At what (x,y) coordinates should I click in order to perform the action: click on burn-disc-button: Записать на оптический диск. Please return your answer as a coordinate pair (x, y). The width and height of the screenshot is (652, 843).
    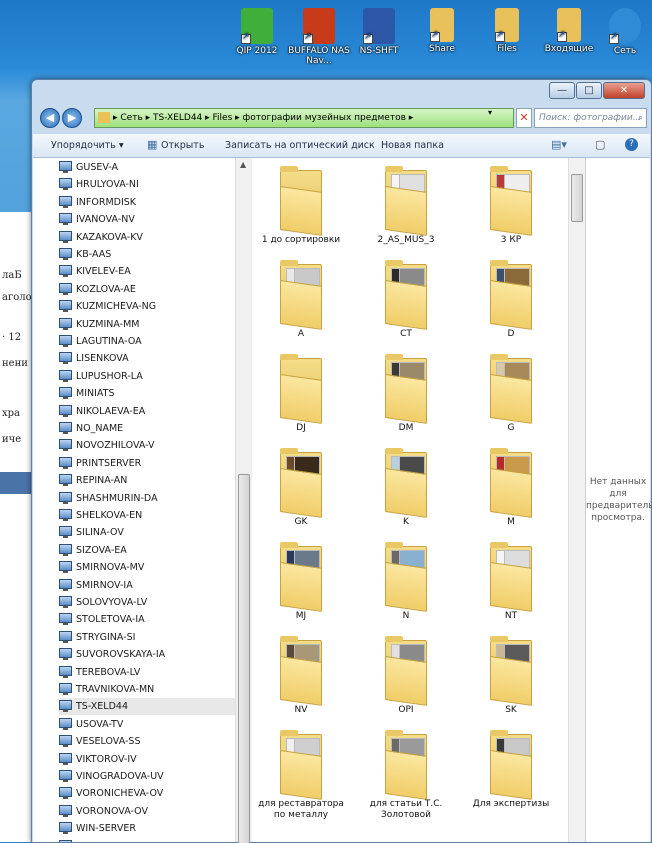
    Looking at the image, I should click on (300, 145).